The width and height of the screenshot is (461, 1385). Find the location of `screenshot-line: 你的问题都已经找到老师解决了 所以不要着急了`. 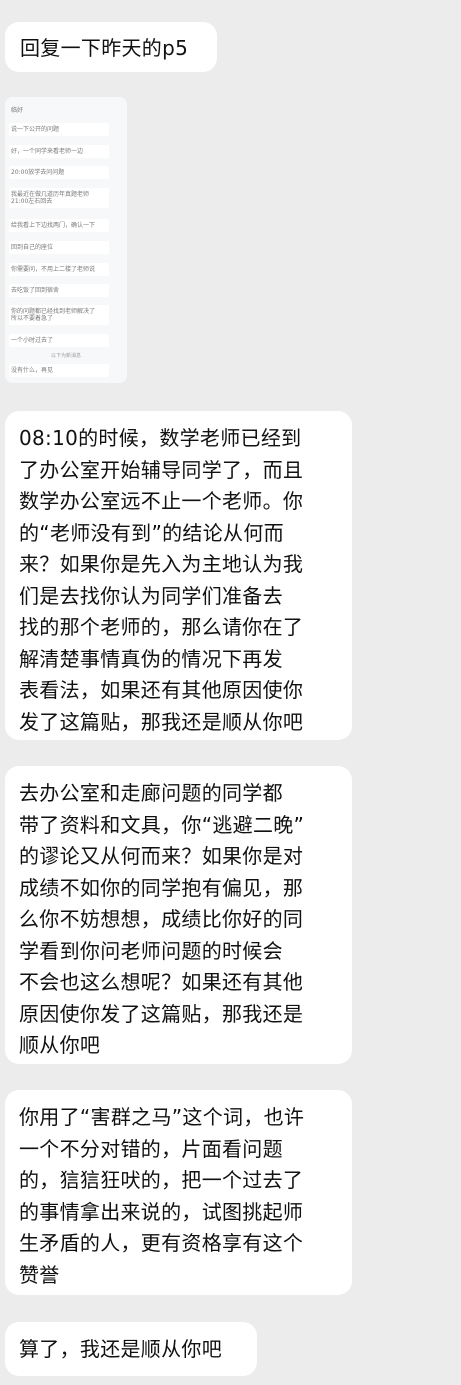

screenshot-line: 你的问题都已经找到老师解决了 所以不要着急了 is located at coordinates (53, 315).